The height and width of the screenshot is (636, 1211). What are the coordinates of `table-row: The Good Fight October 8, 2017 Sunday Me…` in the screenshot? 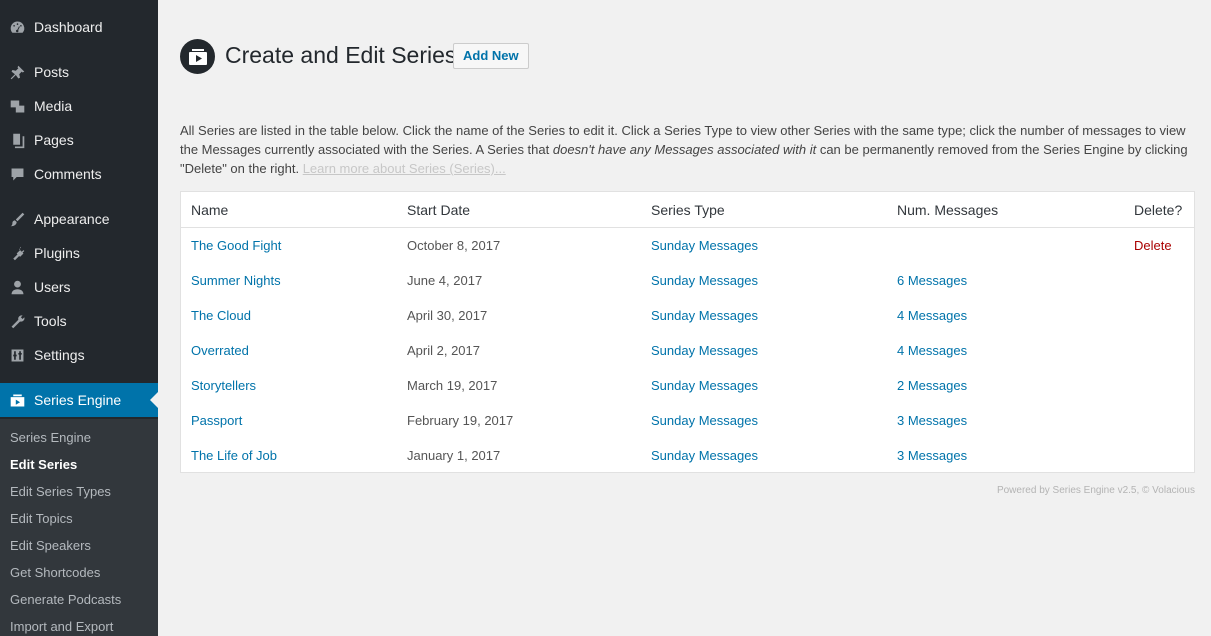 It's located at (687, 245).